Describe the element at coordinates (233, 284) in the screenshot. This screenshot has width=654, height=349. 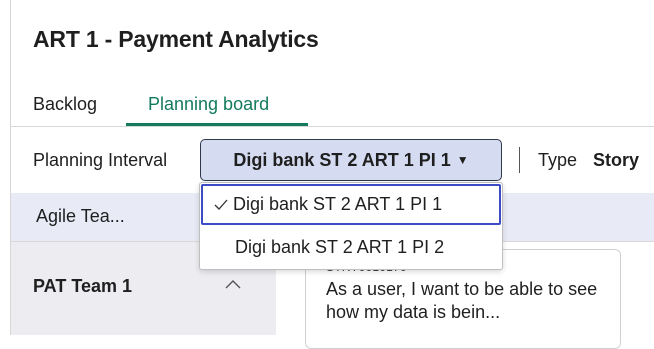
I see `chevron-up-icon` at that location.